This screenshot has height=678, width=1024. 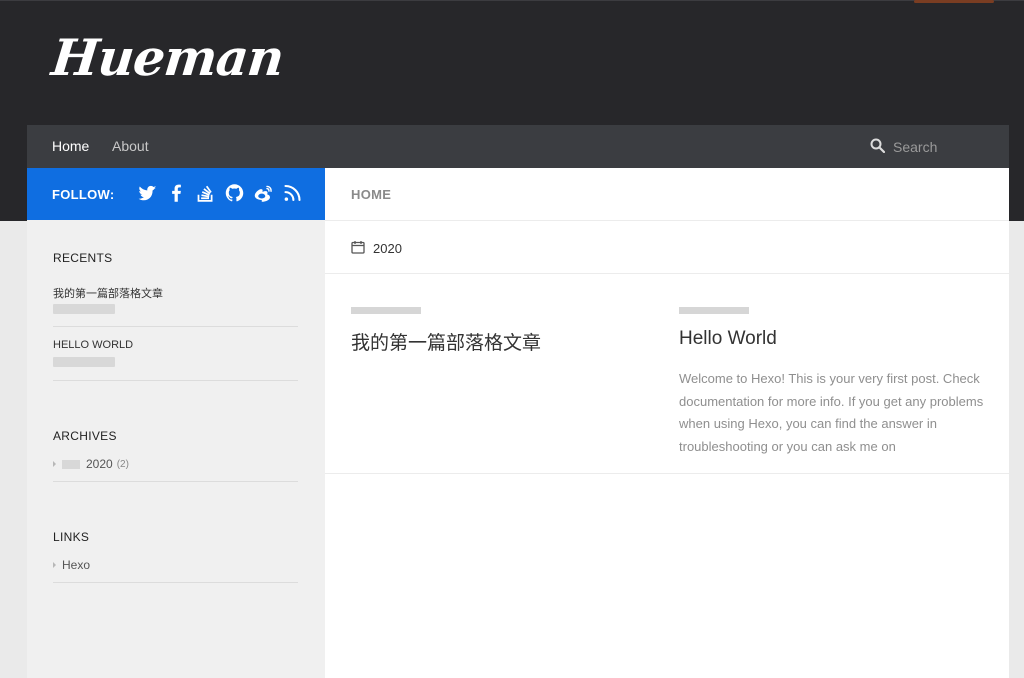 What do you see at coordinates (205, 193) in the screenshot?
I see `stackoverflow-icon` at bounding box center [205, 193].